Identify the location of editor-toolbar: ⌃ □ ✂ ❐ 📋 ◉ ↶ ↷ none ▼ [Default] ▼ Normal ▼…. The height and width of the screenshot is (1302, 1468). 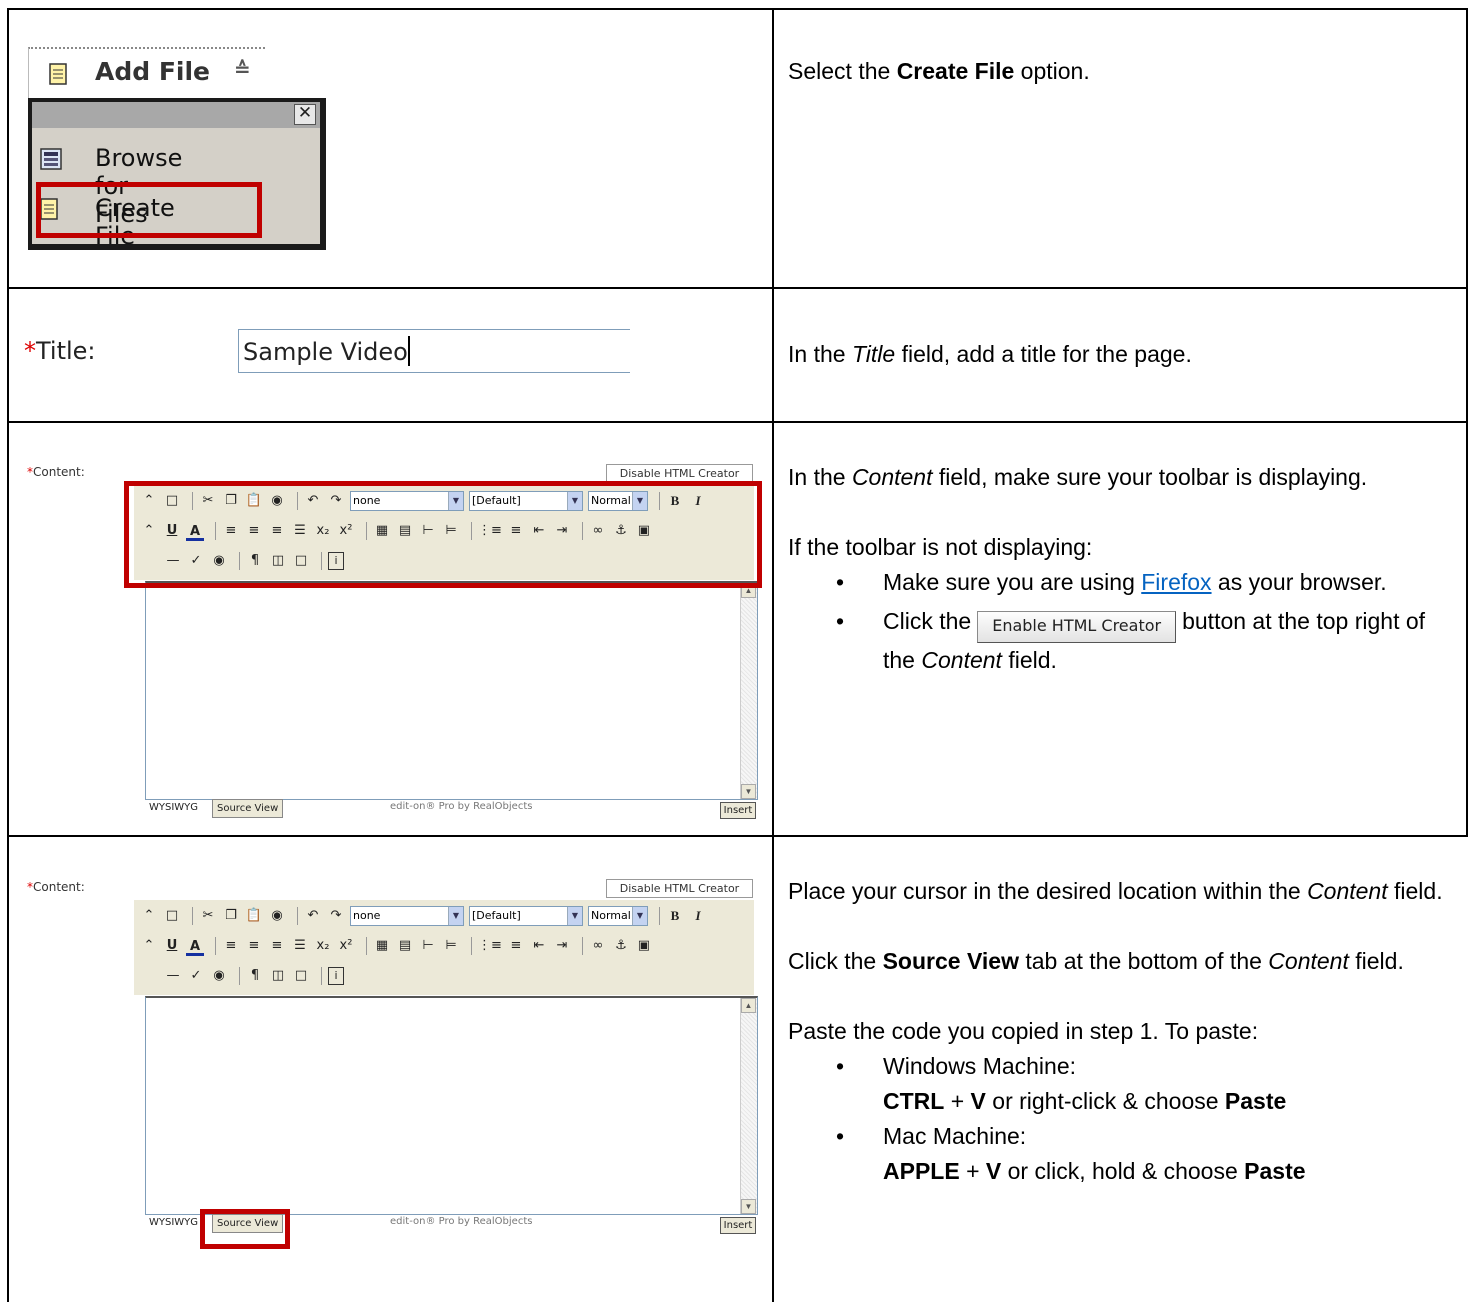
(444, 947).